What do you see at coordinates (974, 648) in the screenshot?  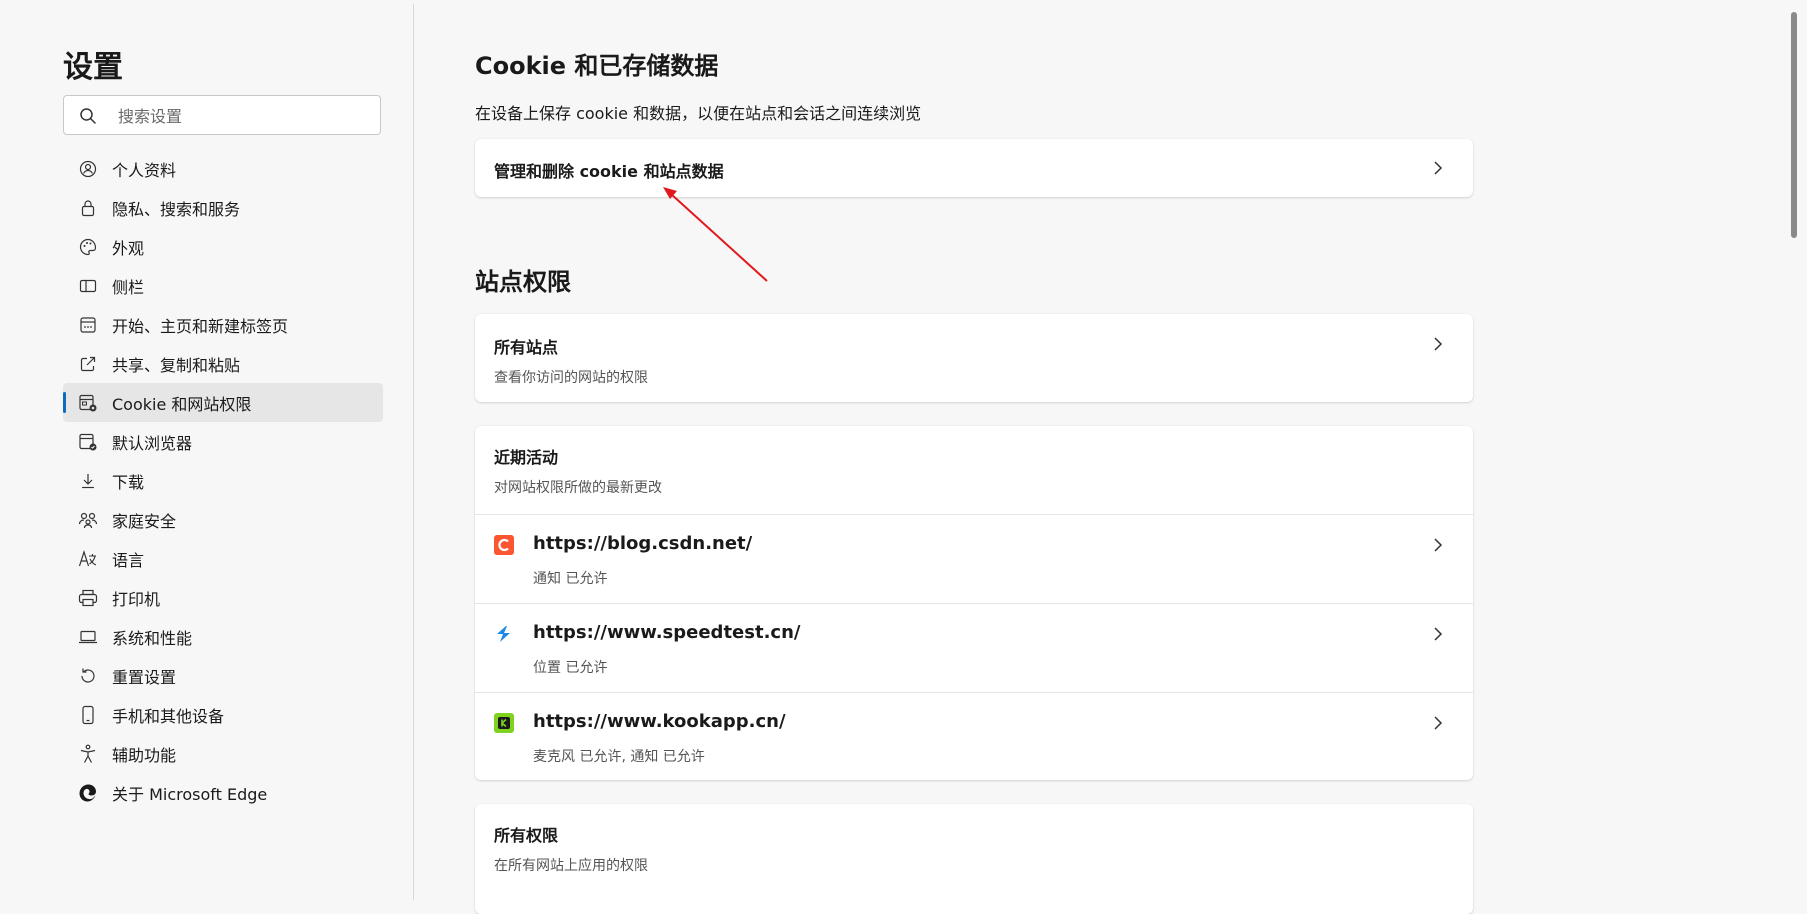 I see `recent-site-row: https://www.speedtest.cn/ 位置 已允许` at bounding box center [974, 648].